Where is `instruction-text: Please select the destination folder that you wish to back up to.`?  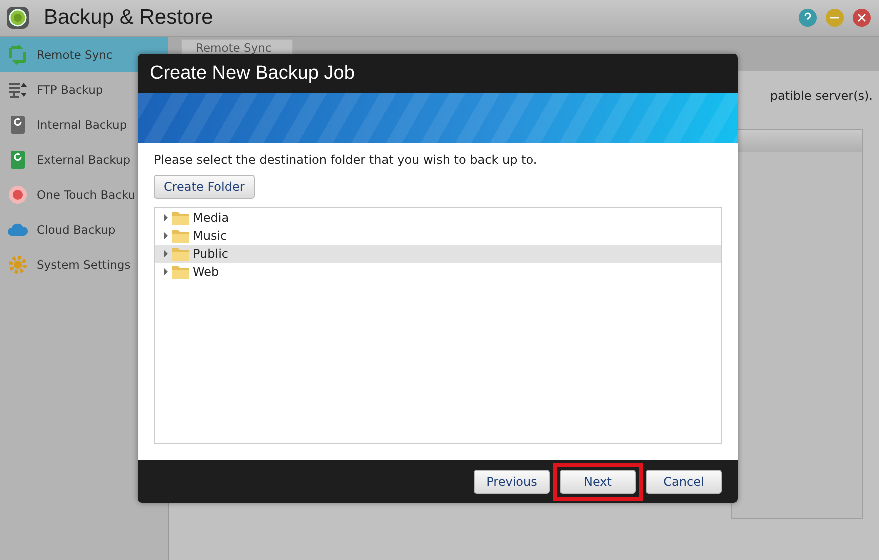
instruction-text: Please select the destination folder that you wish to back up to. is located at coordinates (346, 160).